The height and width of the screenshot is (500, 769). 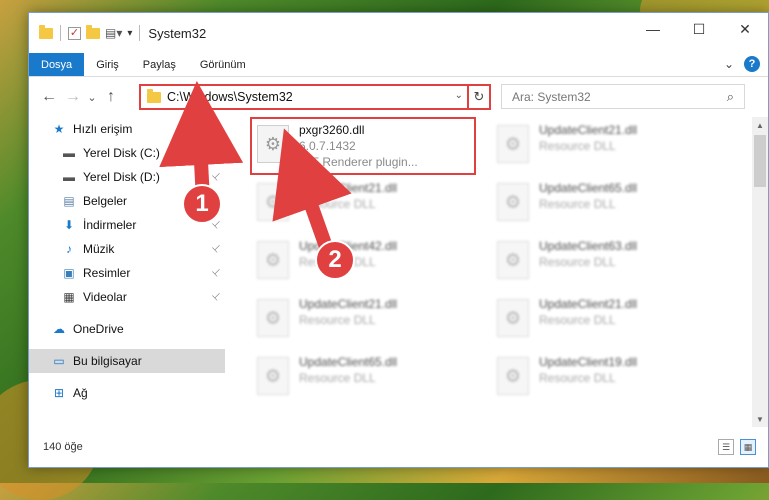 I want to click on pictures-icon: ▣, so click(x=69, y=273).